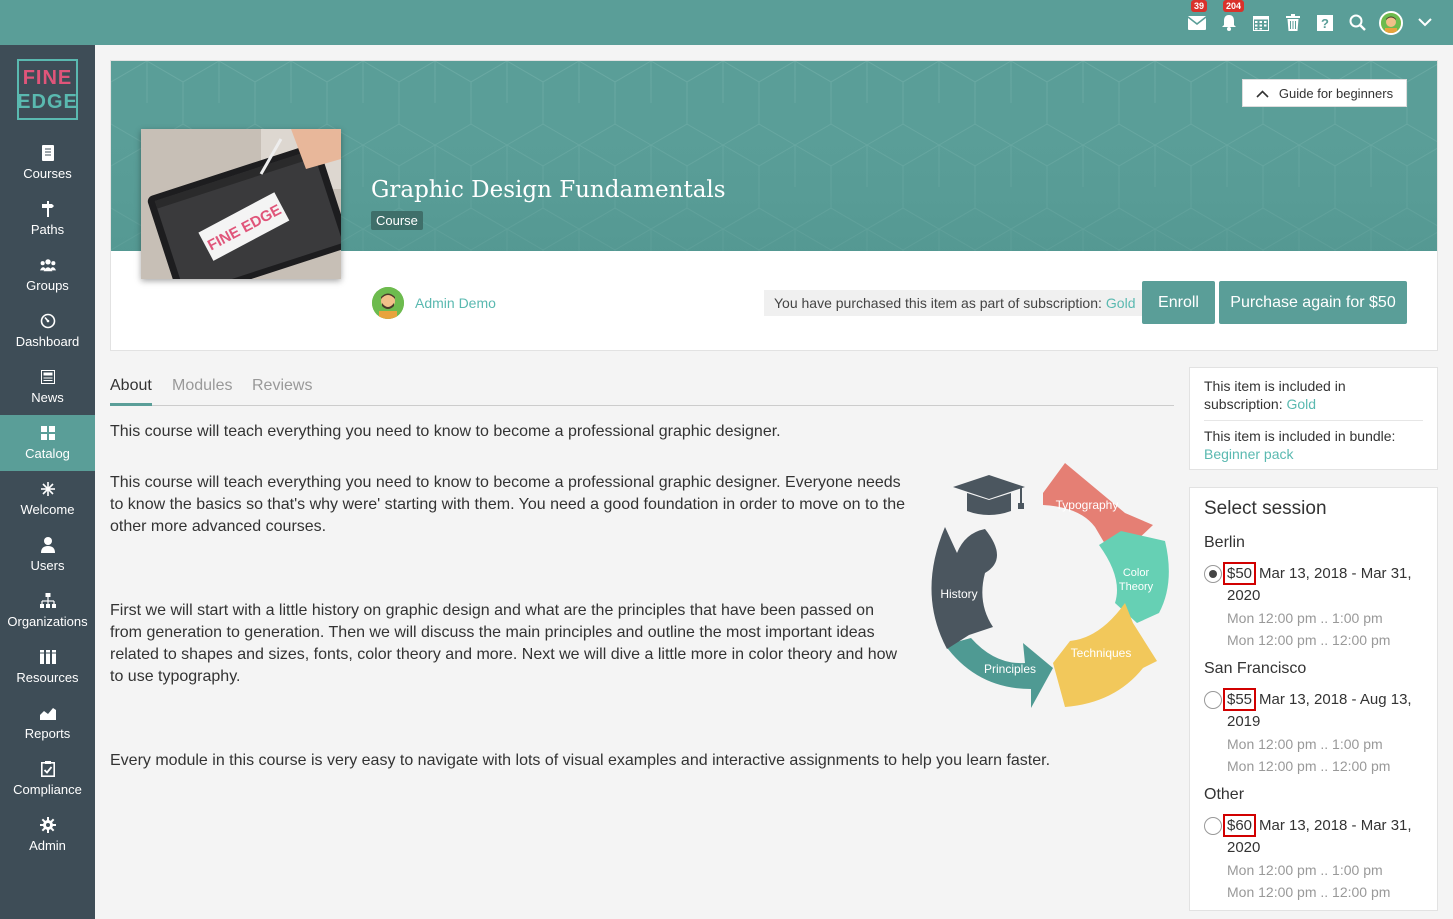  I want to click on sidebar-item-catalog: Catalog, so click(47, 443).